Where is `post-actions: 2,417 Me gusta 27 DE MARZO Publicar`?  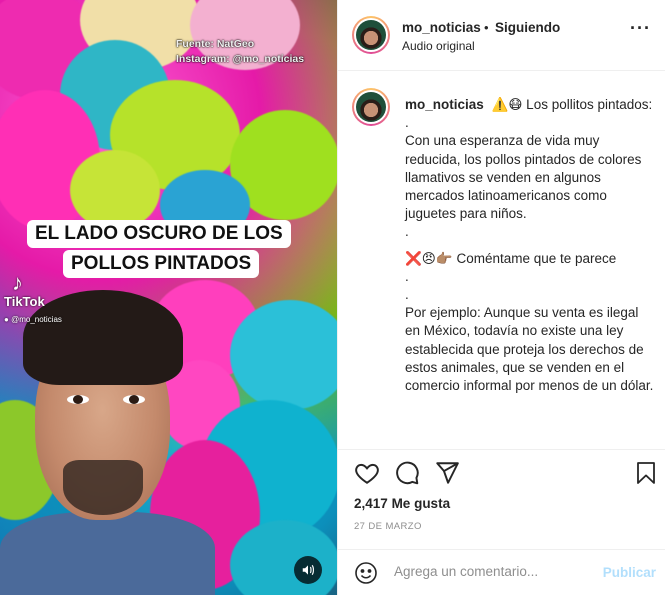 post-actions: 2,417 Me gusta 27 DE MARZO Publicar is located at coordinates (501, 522).